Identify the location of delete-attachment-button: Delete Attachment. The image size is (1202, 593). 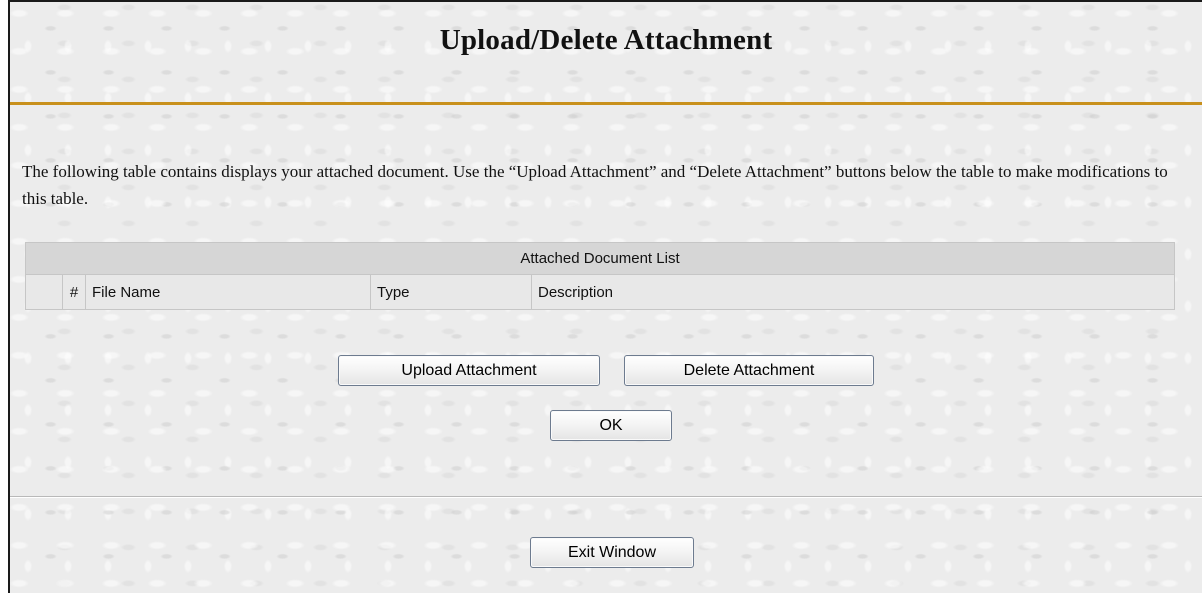
(749, 370).